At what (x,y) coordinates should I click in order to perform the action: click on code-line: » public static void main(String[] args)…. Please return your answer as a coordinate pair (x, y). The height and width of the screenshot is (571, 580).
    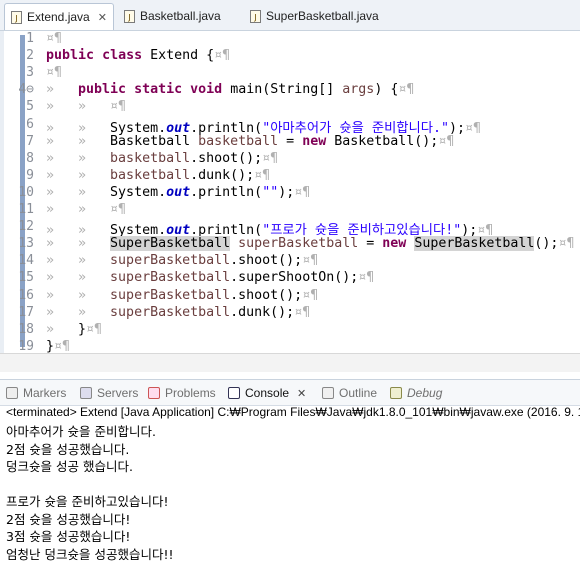
    Looking at the image, I should click on (230, 89).